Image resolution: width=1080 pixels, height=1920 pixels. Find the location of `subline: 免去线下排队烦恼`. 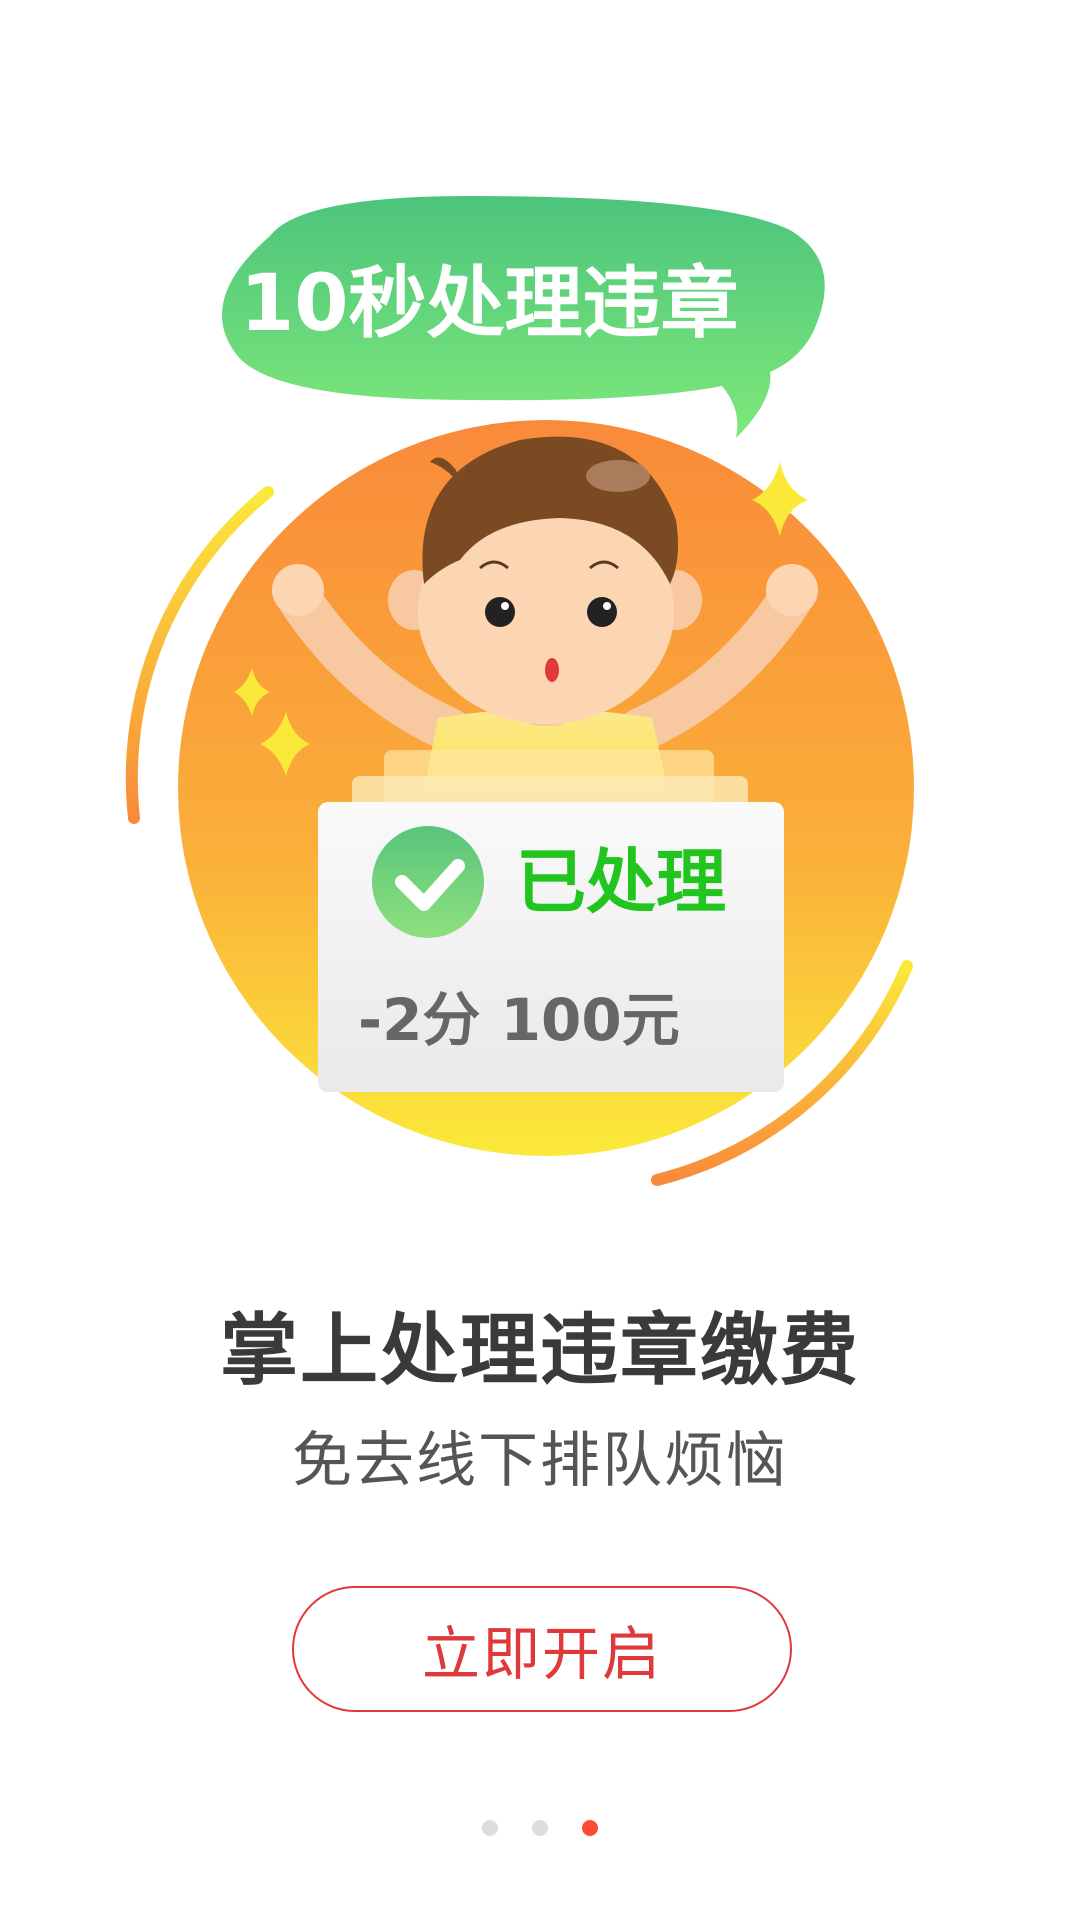

subline: 免去线下排队烦恼 is located at coordinates (540, 1461).